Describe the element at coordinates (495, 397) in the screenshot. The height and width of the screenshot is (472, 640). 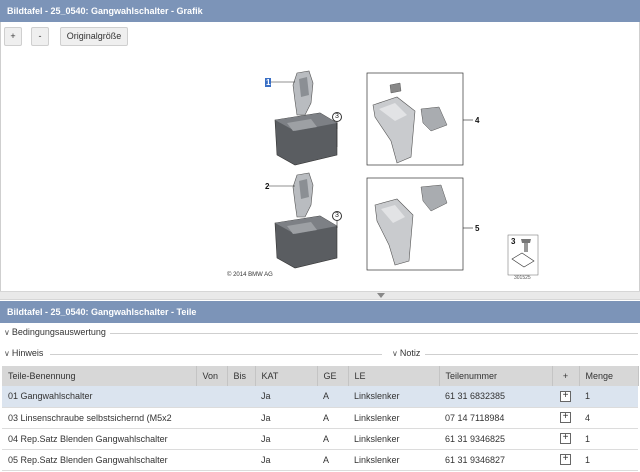
I see `cell-teilenummer: 61 31 6832385` at that location.